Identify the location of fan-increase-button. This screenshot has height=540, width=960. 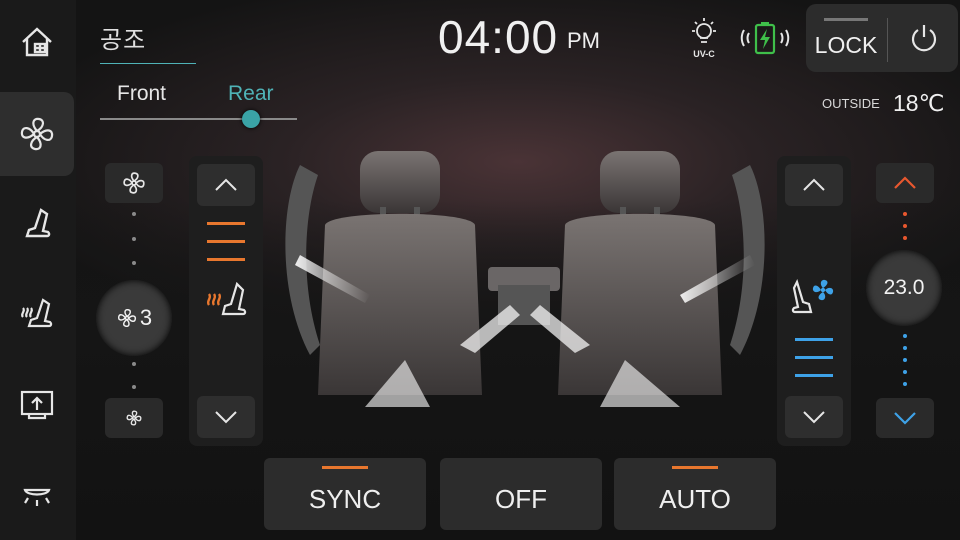
(134, 183).